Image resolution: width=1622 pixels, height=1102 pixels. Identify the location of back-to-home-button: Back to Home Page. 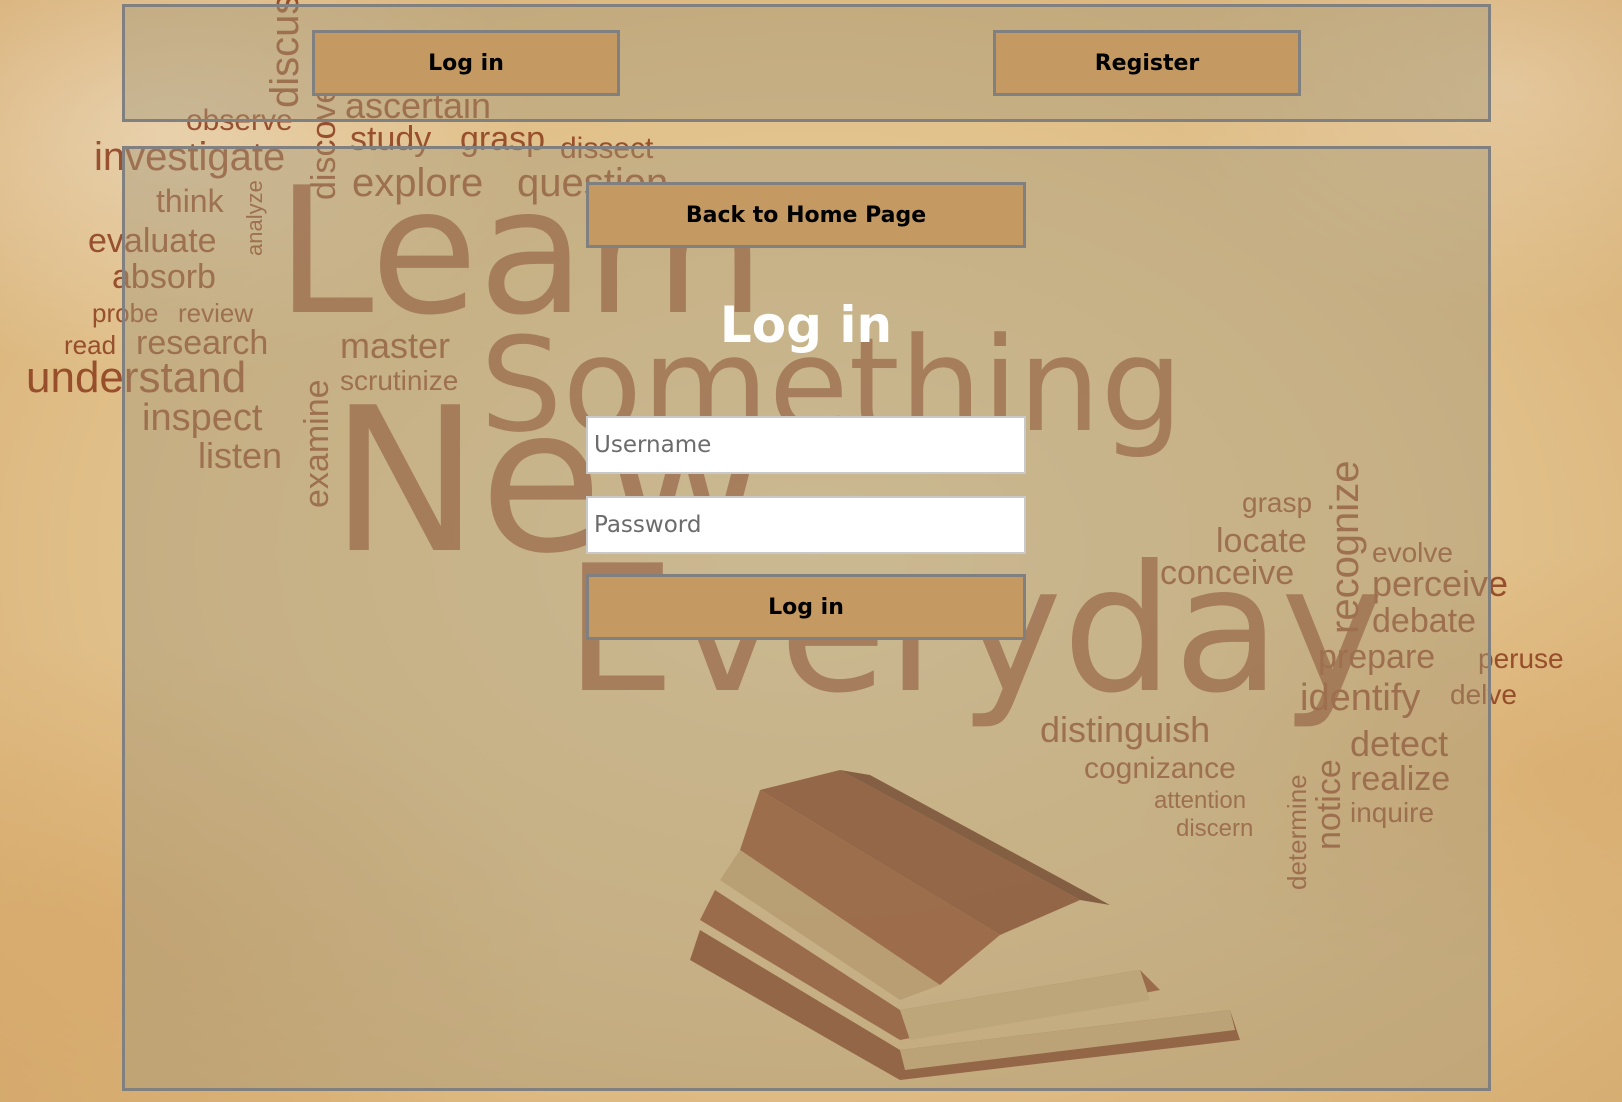
(806, 215).